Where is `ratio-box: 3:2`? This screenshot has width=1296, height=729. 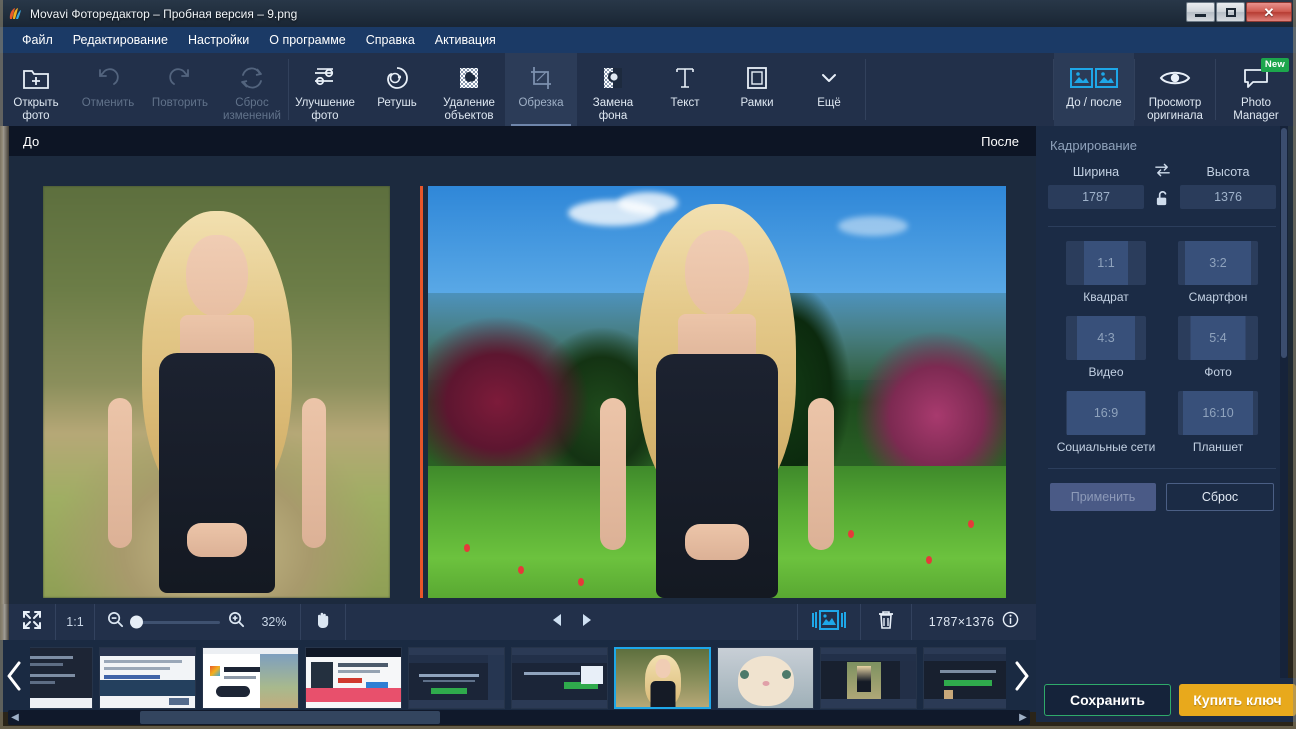
ratio-box: 3:2 is located at coordinates (1218, 263).